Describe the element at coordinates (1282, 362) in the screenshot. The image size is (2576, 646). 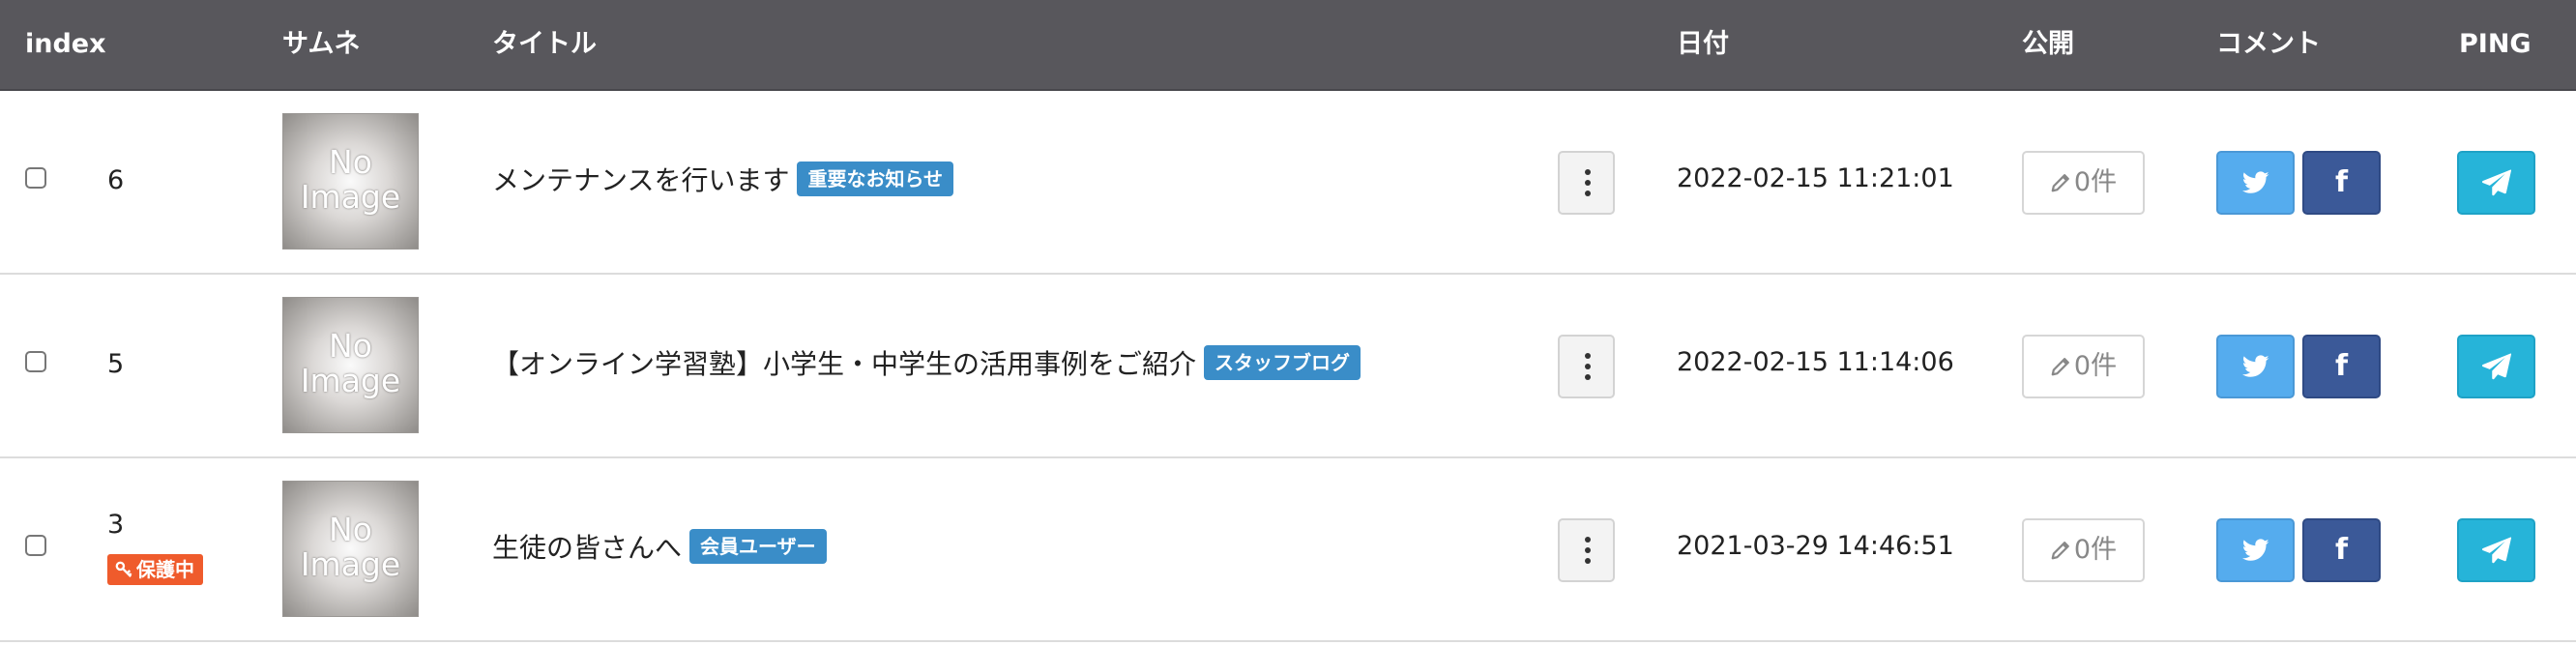
I see `category-badge: スタッフブログ` at that location.